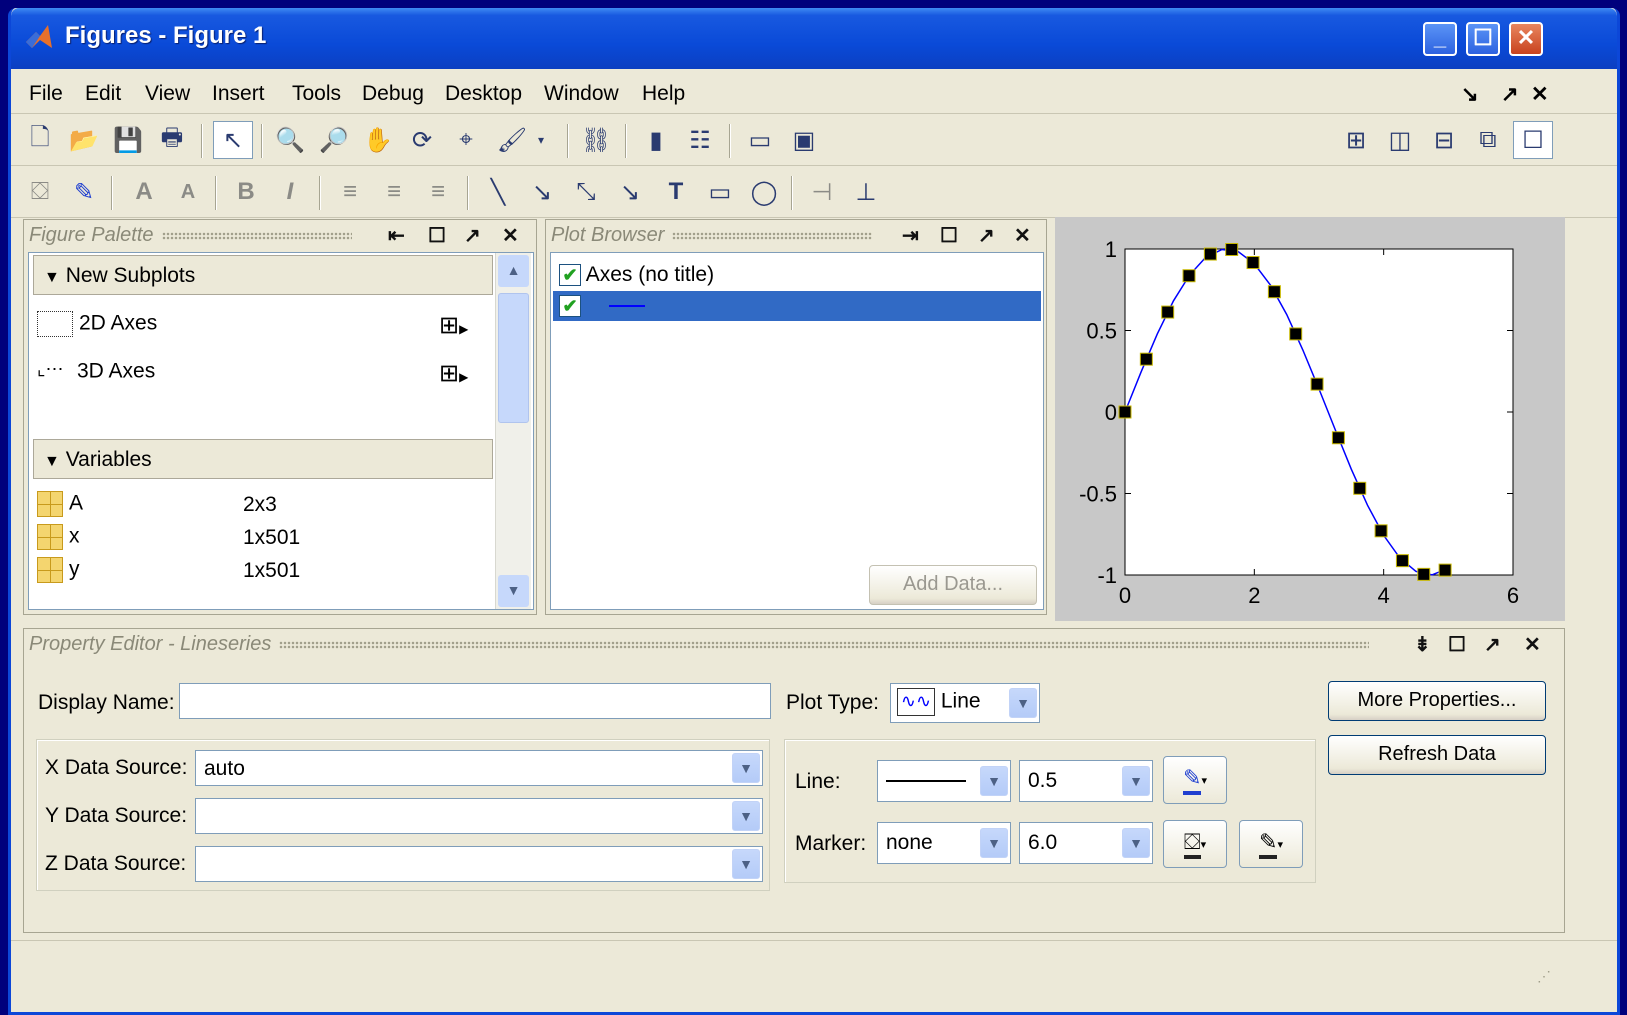 This screenshot has height=1015, width=1627. Describe the element at coordinates (233, 140) in the screenshot. I see `edit-plot-arrow-icon: ↖` at that location.